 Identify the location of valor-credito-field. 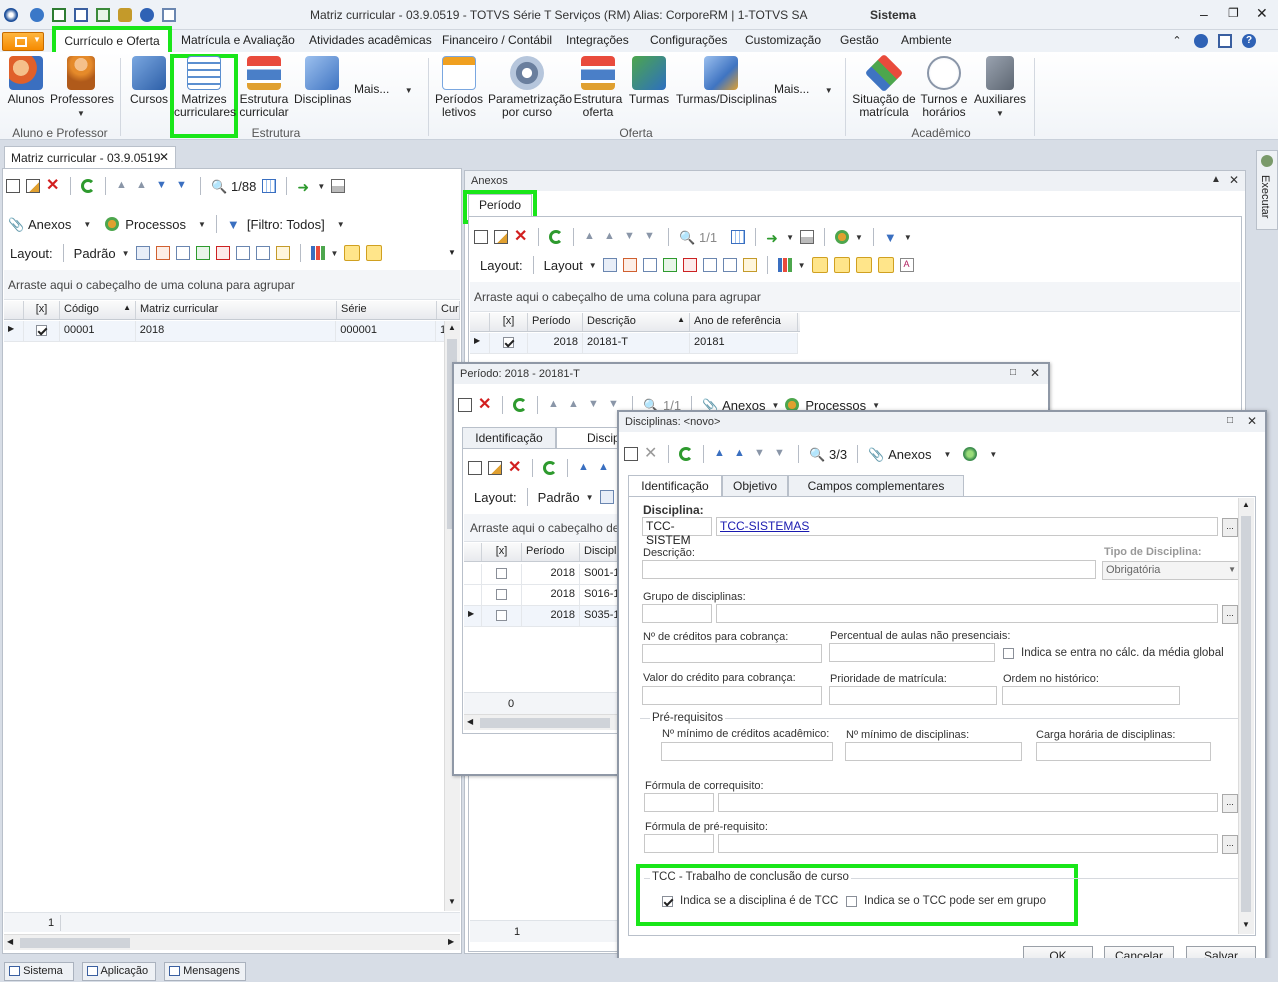
(732, 695).